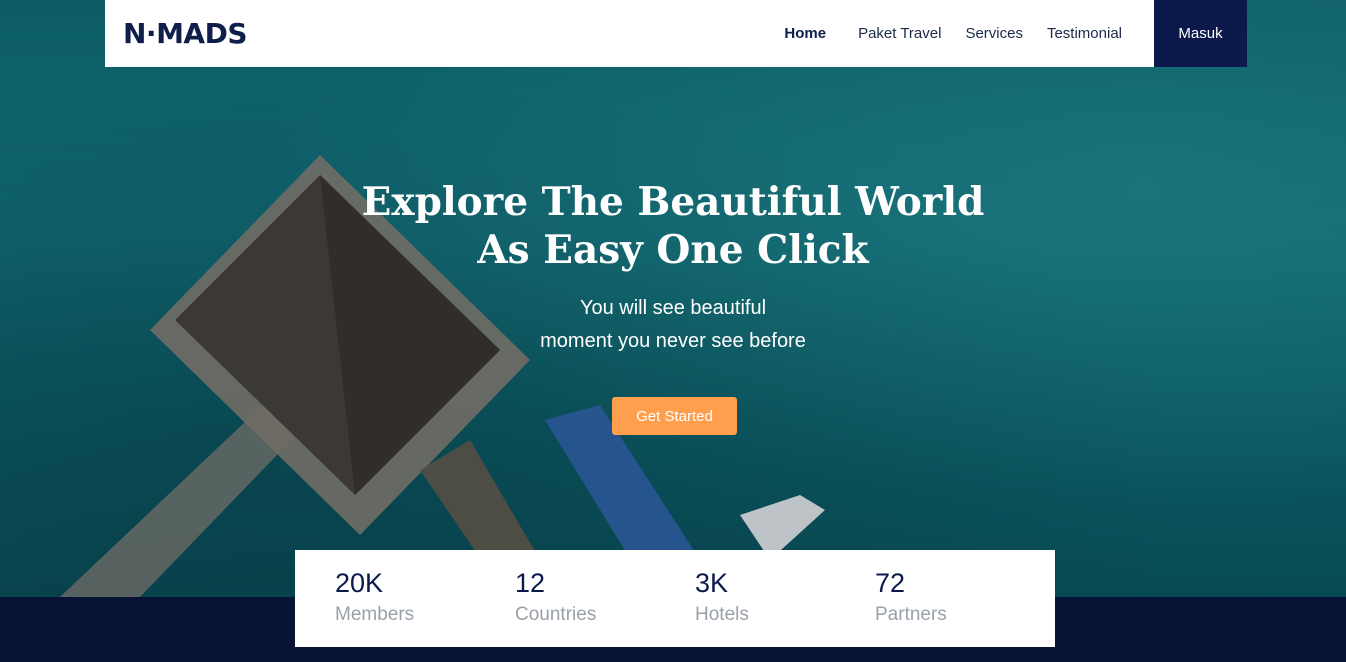  What do you see at coordinates (375, 614) in the screenshot?
I see `stat-label: Members` at bounding box center [375, 614].